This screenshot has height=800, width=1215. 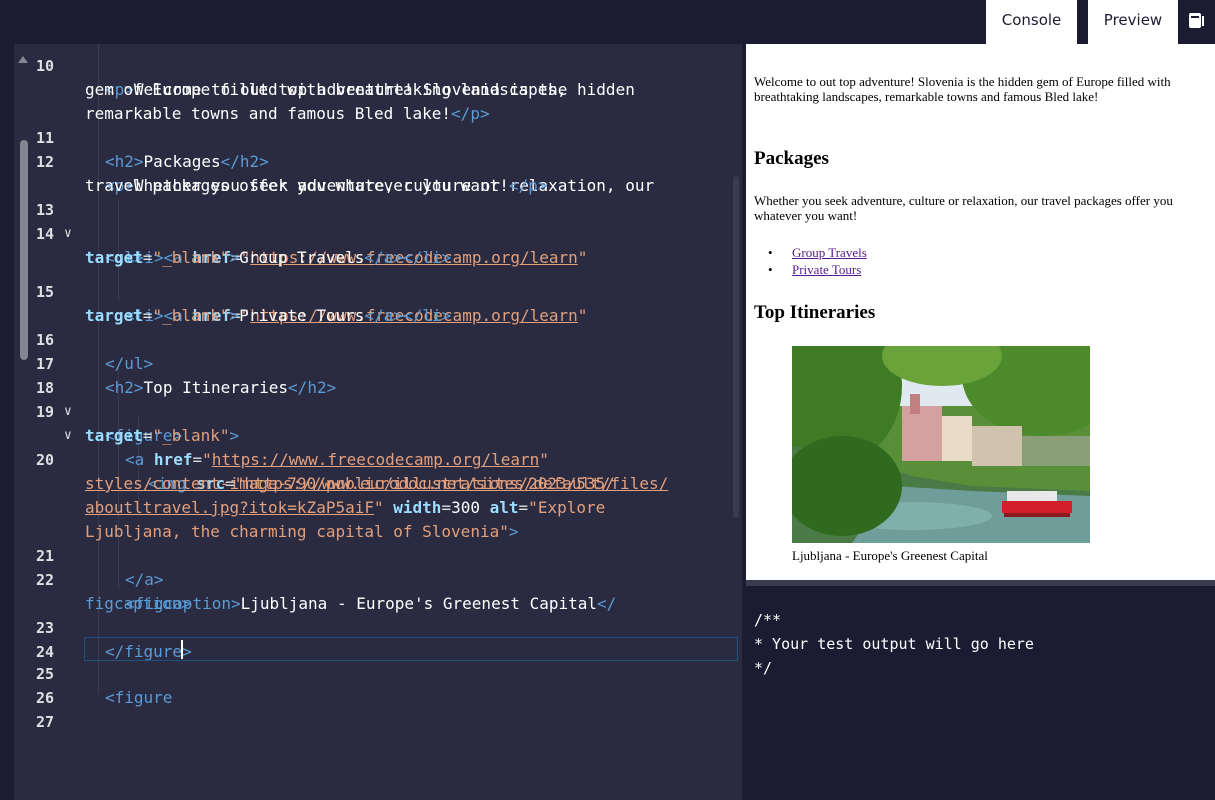 I want to click on window-icon, so click(x=1196, y=20).